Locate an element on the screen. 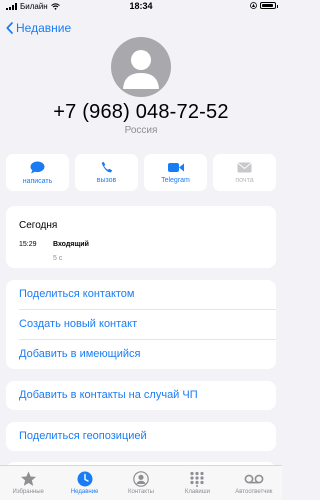  contact-icon is located at coordinates (141, 479).